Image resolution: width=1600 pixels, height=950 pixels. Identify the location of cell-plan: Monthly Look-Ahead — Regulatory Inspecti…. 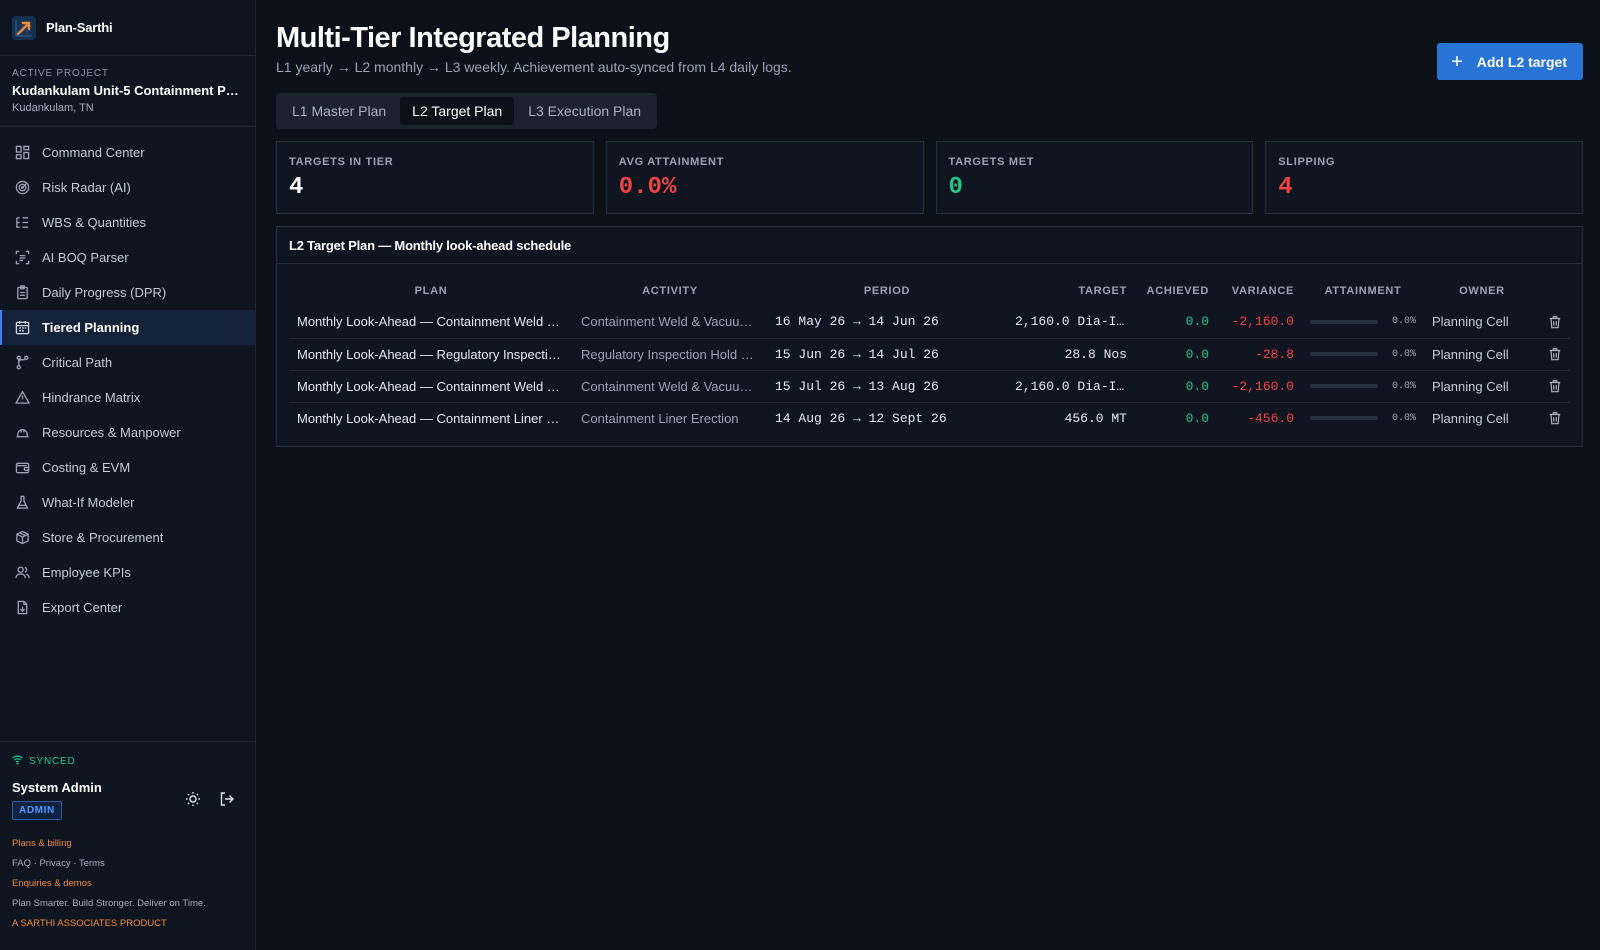
(431, 354).